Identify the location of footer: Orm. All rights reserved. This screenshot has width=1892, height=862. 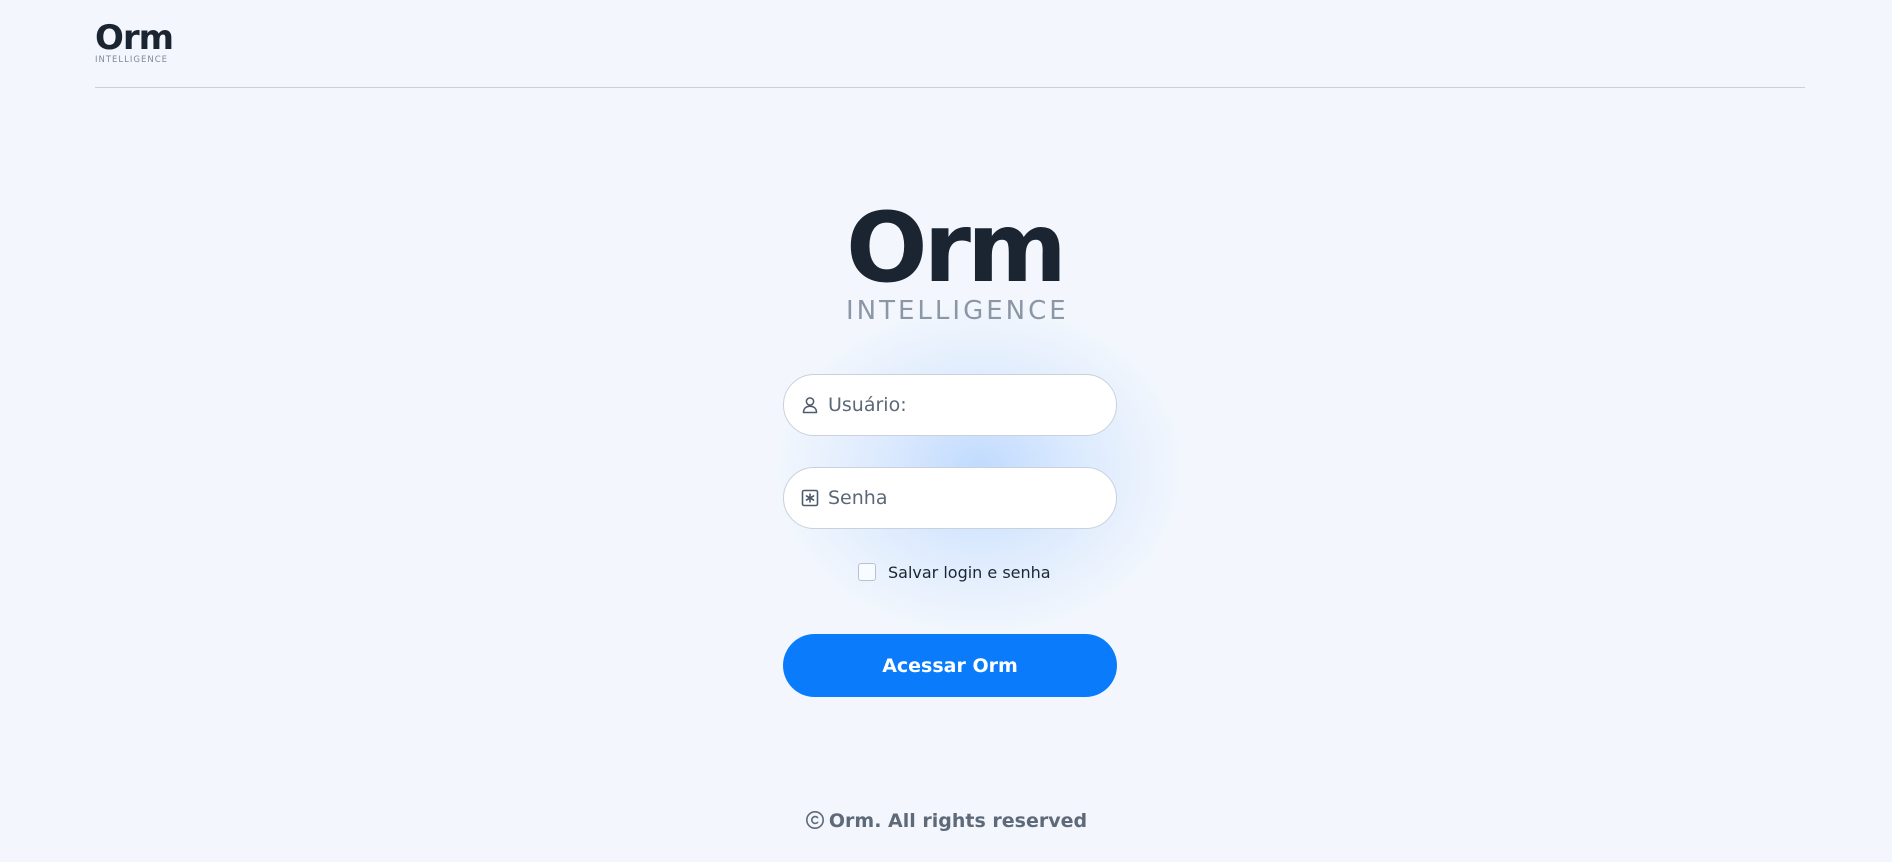
(946, 822).